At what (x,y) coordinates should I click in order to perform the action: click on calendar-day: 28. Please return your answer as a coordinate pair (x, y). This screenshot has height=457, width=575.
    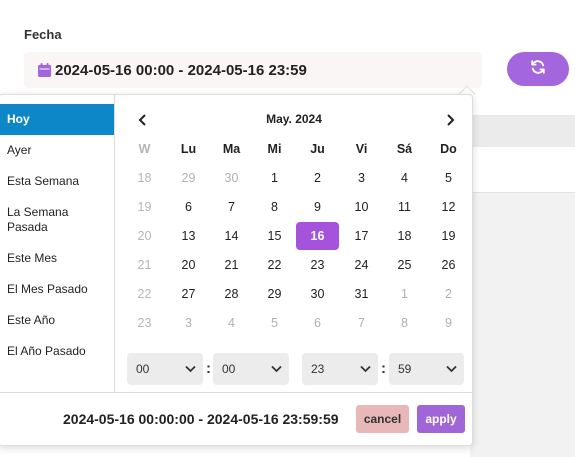
    Looking at the image, I should click on (231, 294).